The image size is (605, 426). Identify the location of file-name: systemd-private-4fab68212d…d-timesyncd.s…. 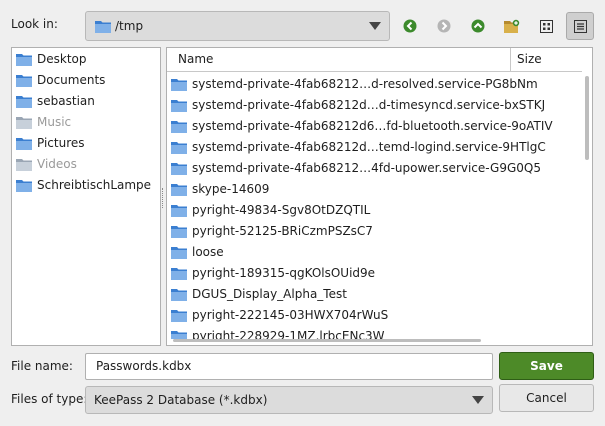
(369, 104).